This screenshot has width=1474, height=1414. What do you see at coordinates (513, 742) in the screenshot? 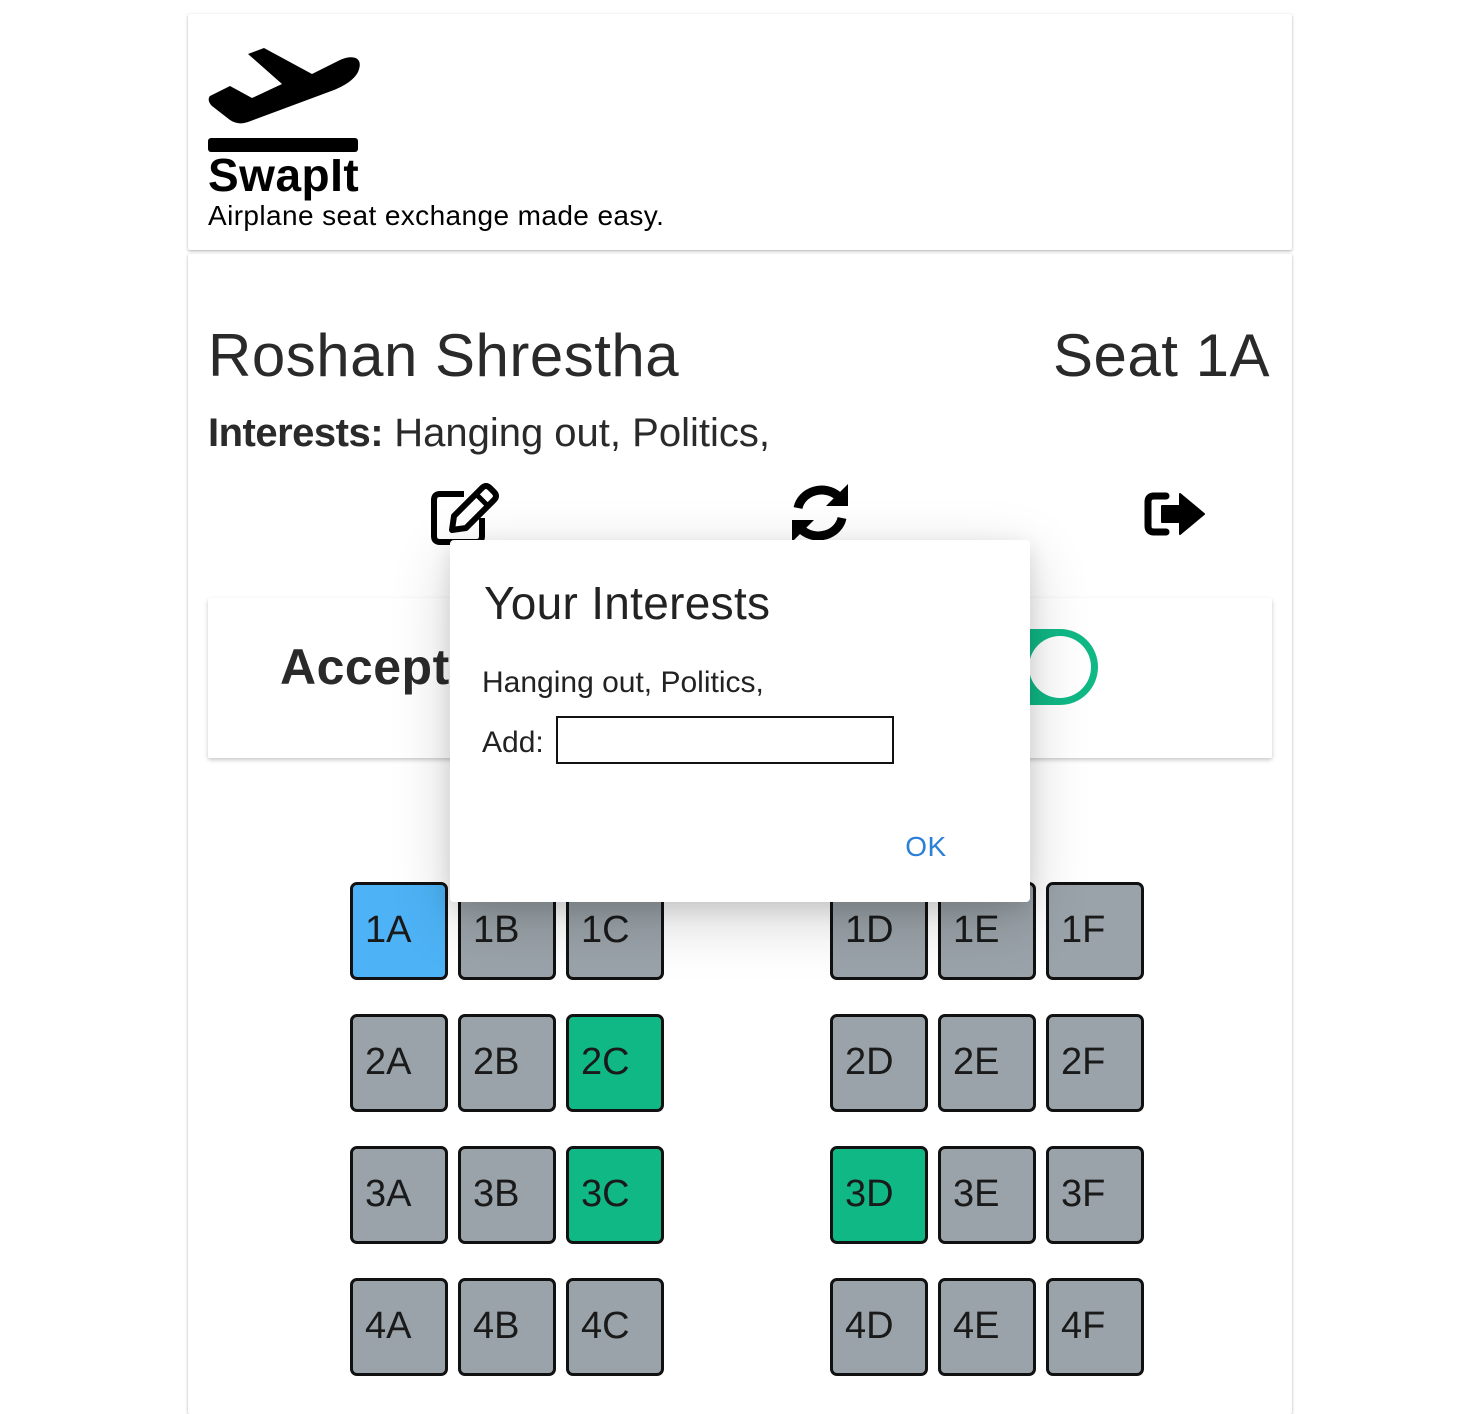
I see `add-interest-label: Add:` at bounding box center [513, 742].